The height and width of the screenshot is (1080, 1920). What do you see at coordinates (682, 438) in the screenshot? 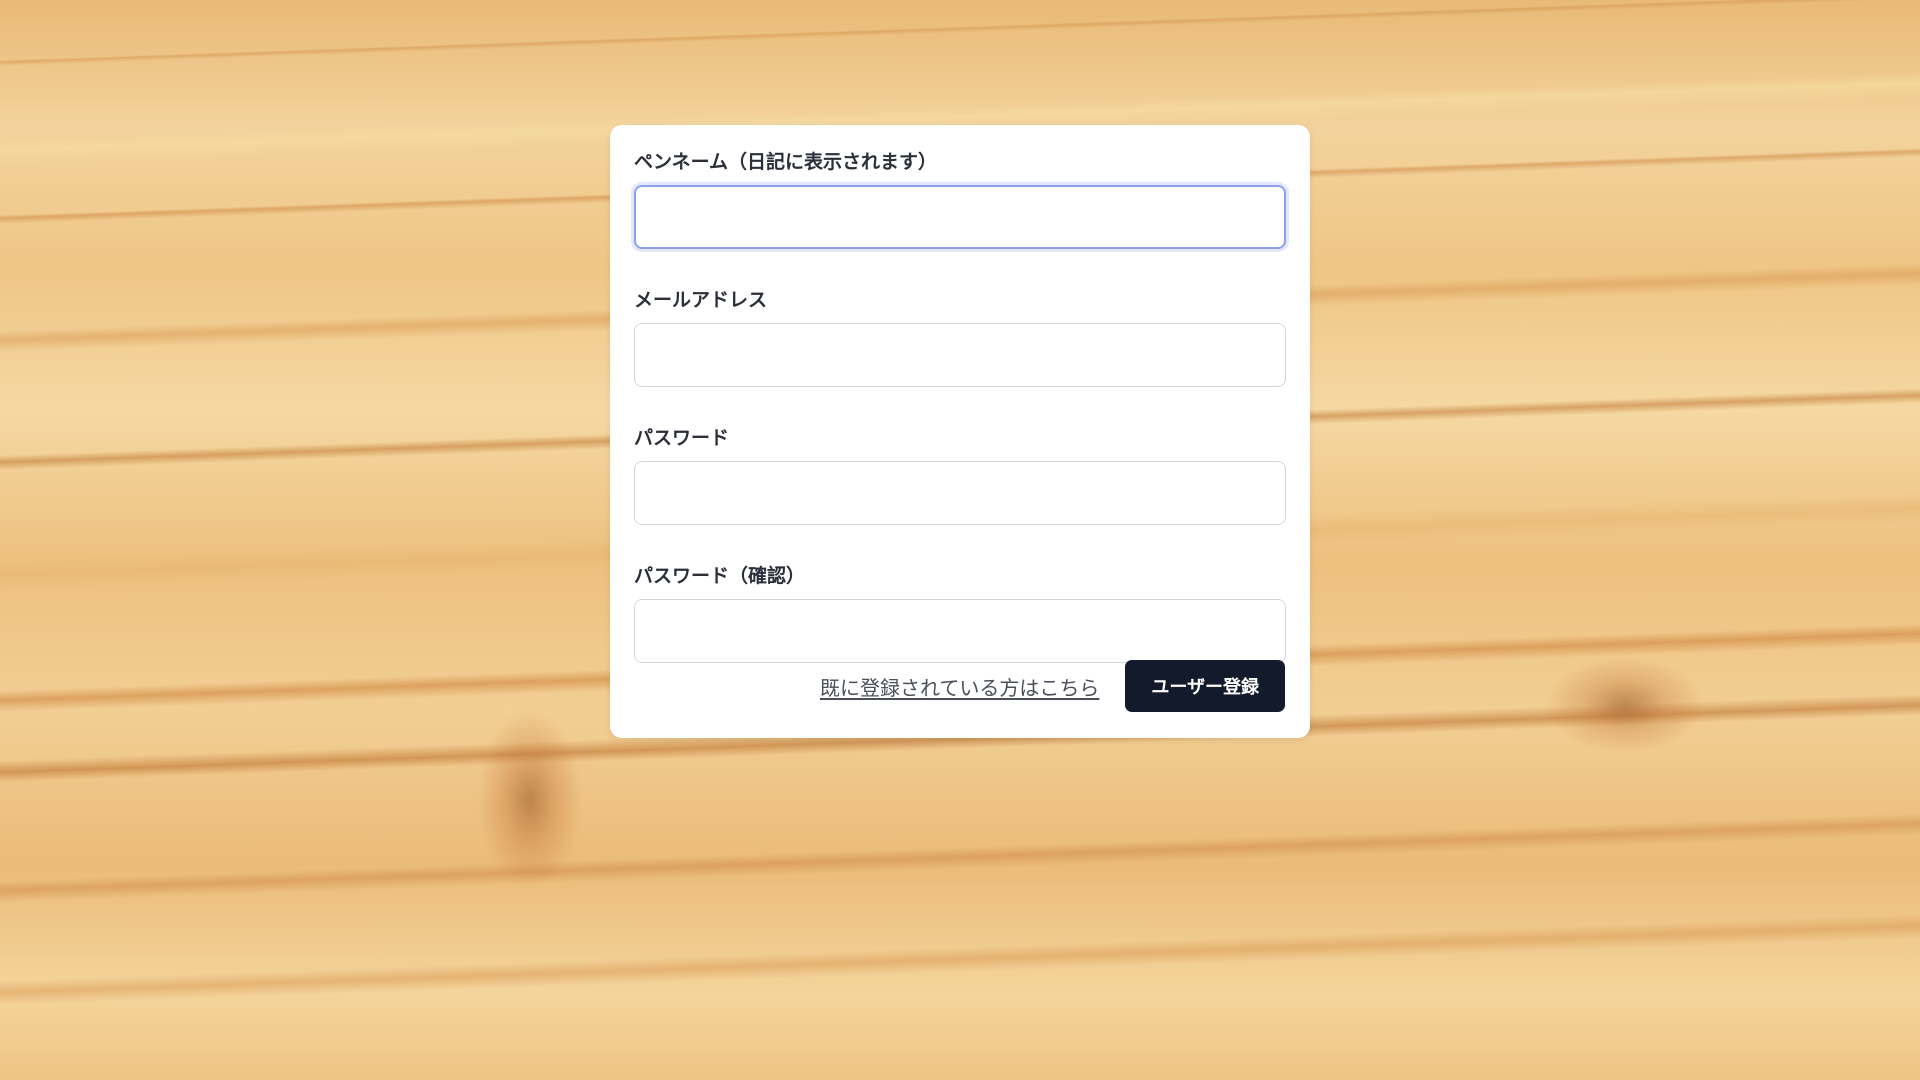
I see `password-label: パスワード` at bounding box center [682, 438].